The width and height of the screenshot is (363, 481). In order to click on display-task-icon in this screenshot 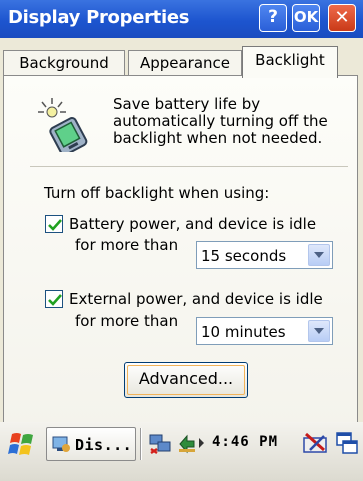, I will do `click(61, 444)`.